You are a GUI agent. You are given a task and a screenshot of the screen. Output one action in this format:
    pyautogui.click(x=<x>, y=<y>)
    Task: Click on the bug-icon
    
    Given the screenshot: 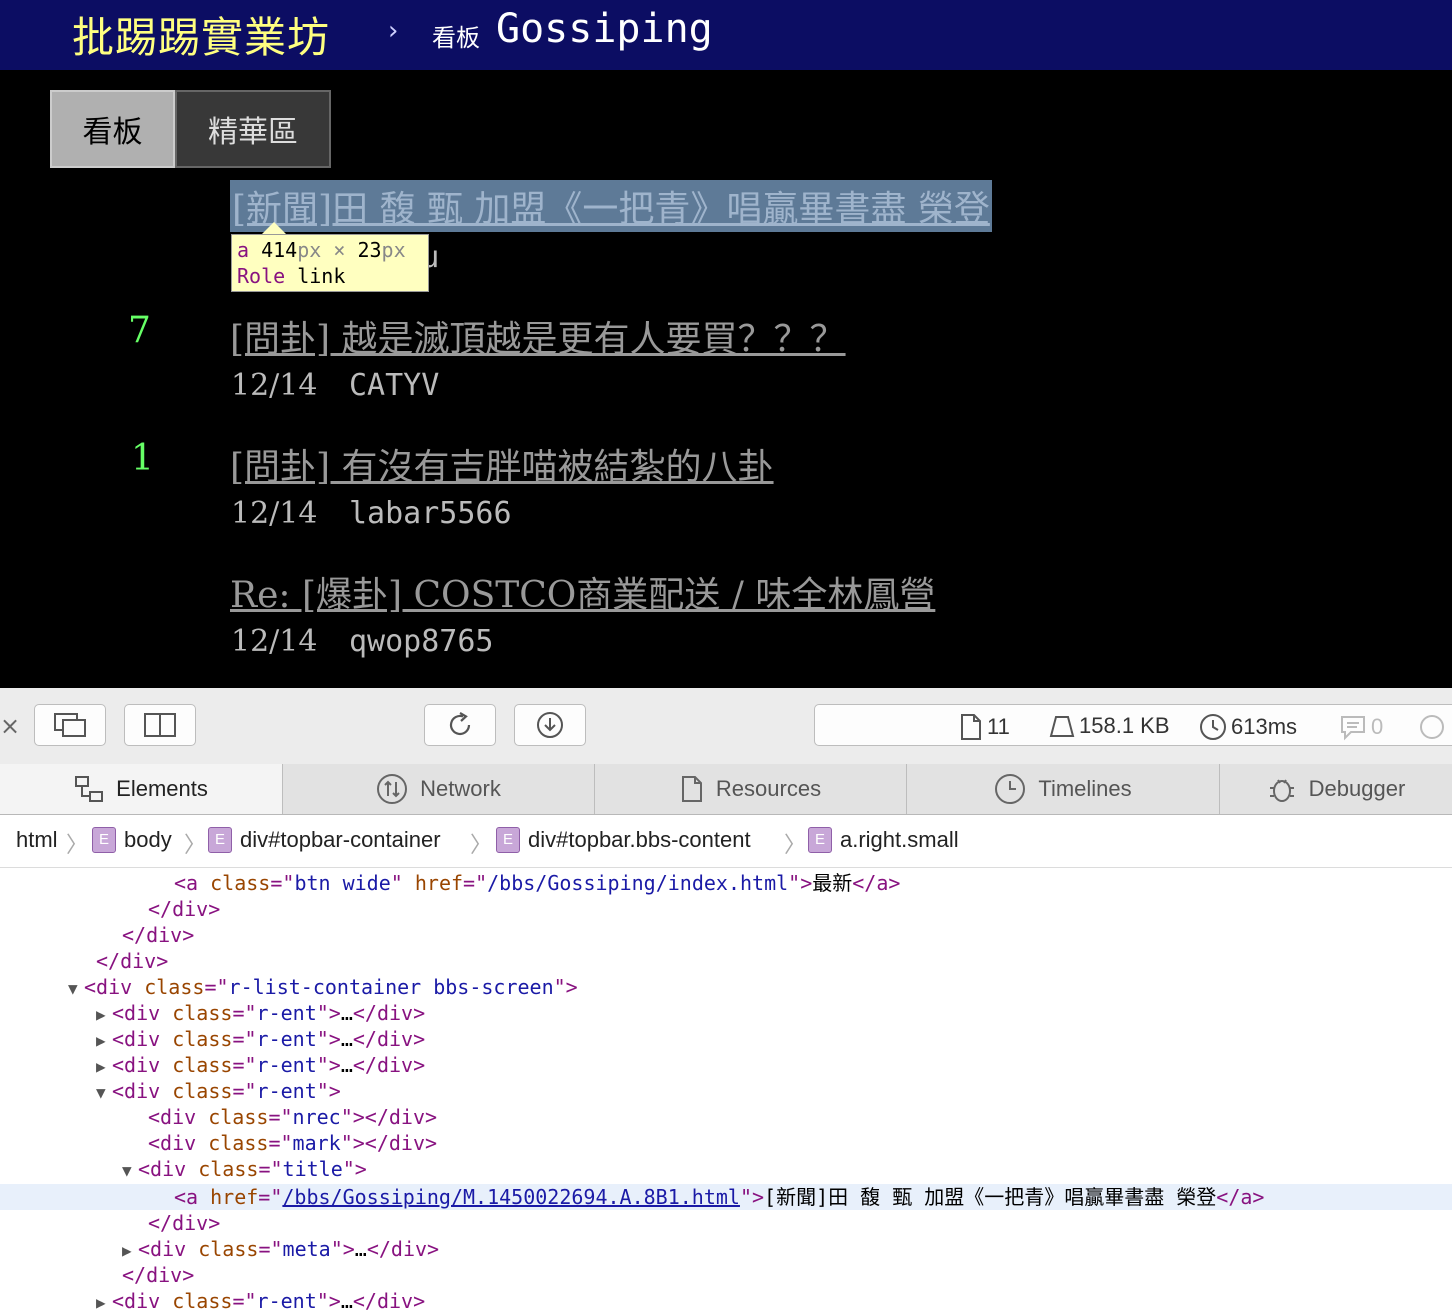 What is the action you would take?
    pyautogui.click(x=1281, y=790)
    